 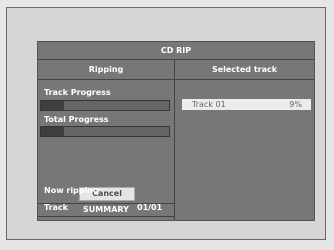 I want to click on track-item-progress: 9%, so click(x=295, y=104).